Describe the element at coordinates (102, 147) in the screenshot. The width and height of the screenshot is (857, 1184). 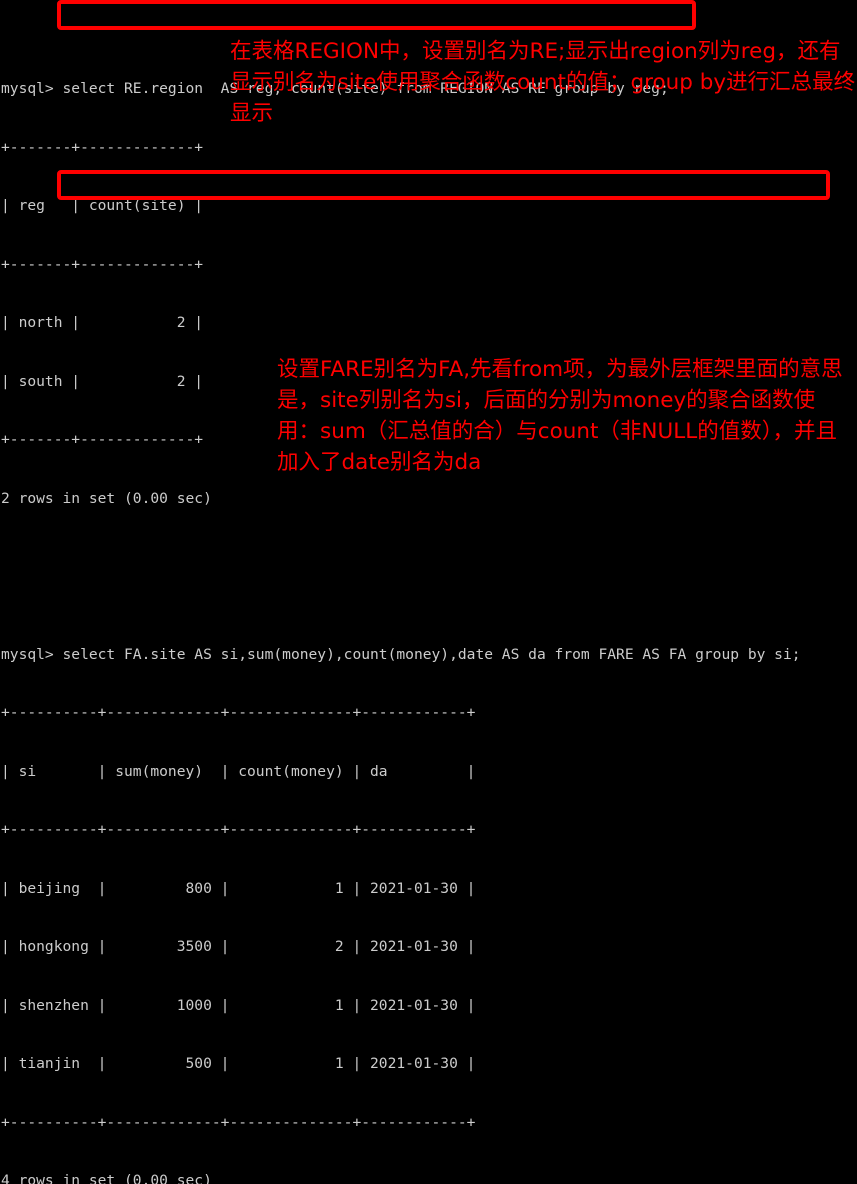
I see `table-1-top-rule: +-------+-------------+` at that location.